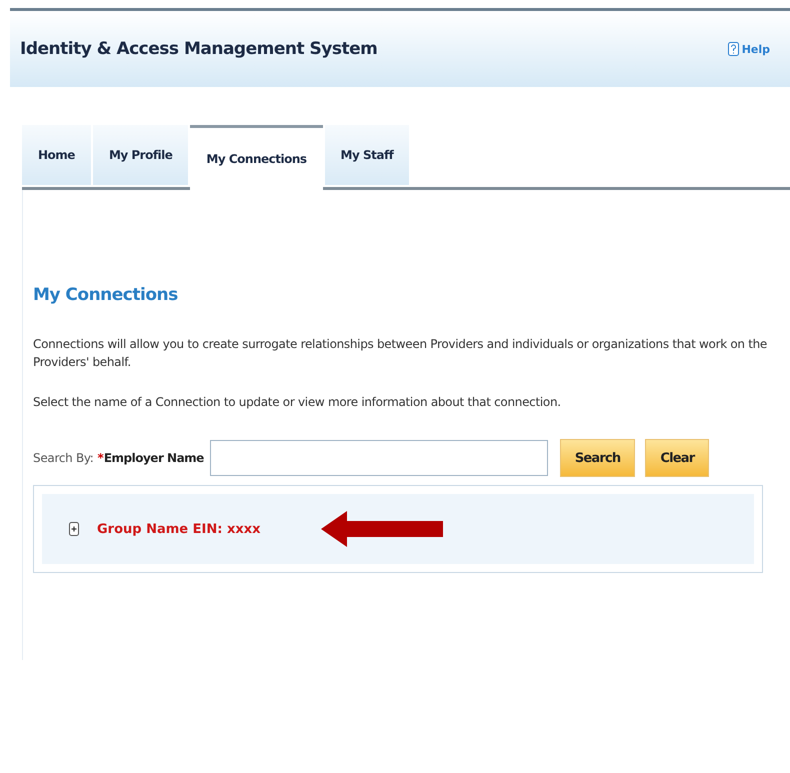 This screenshot has height=773, width=790. What do you see at coordinates (74, 529) in the screenshot?
I see `expand-icon` at bounding box center [74, 529].